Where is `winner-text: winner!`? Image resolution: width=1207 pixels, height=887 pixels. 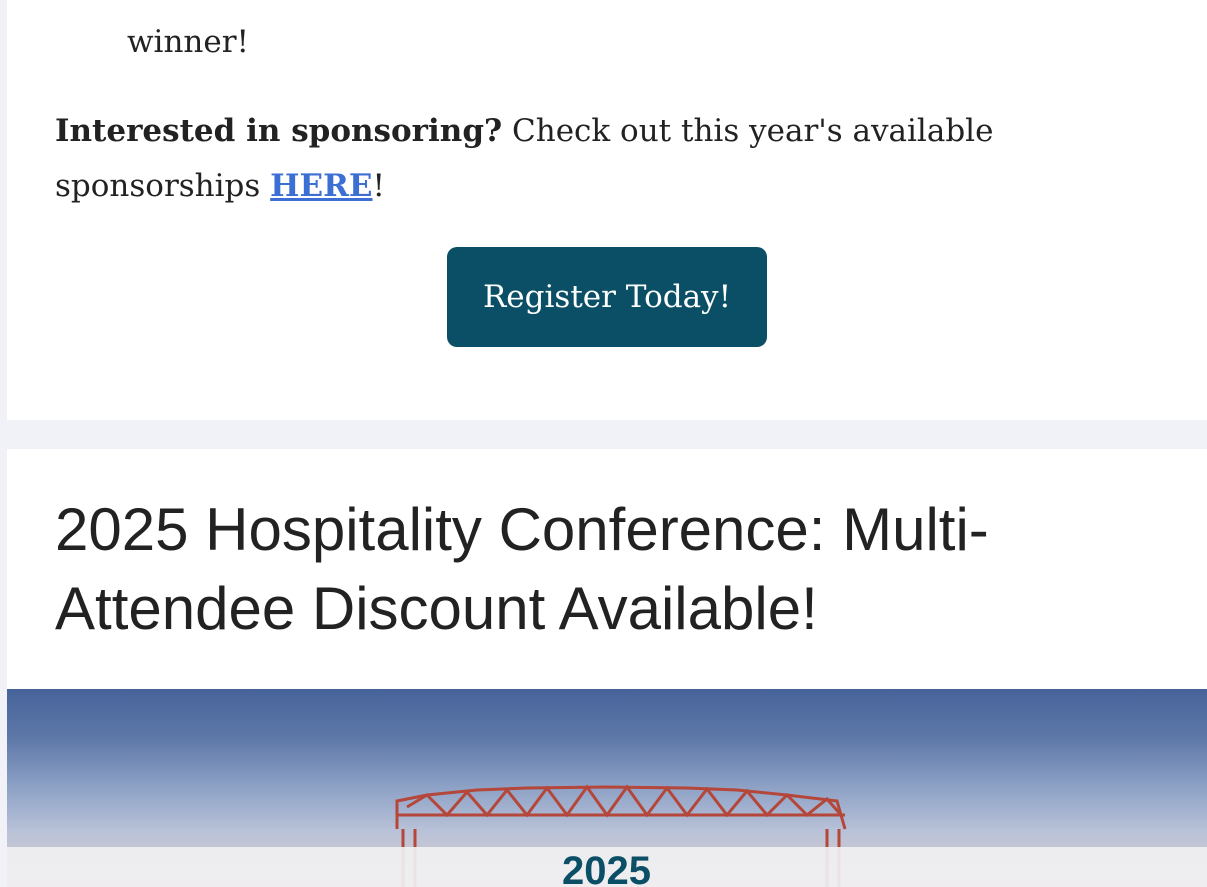 winner-text: winner! is located at coordinates (188, 42).